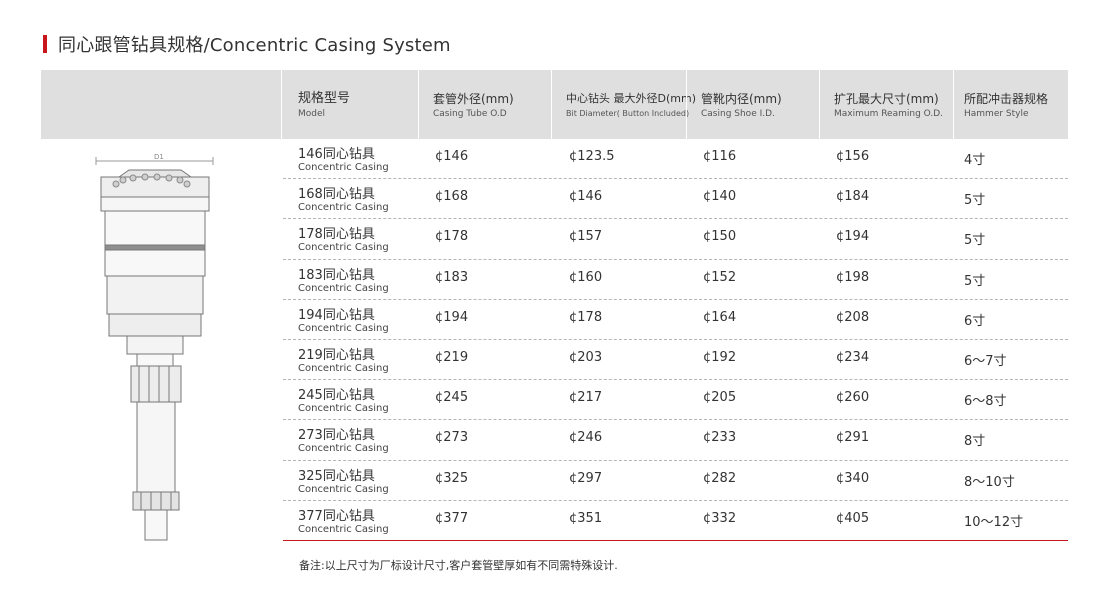 The image size is (1112, 591). I want to click on cell-bit-diameter: ¢157, so click(586, 237).